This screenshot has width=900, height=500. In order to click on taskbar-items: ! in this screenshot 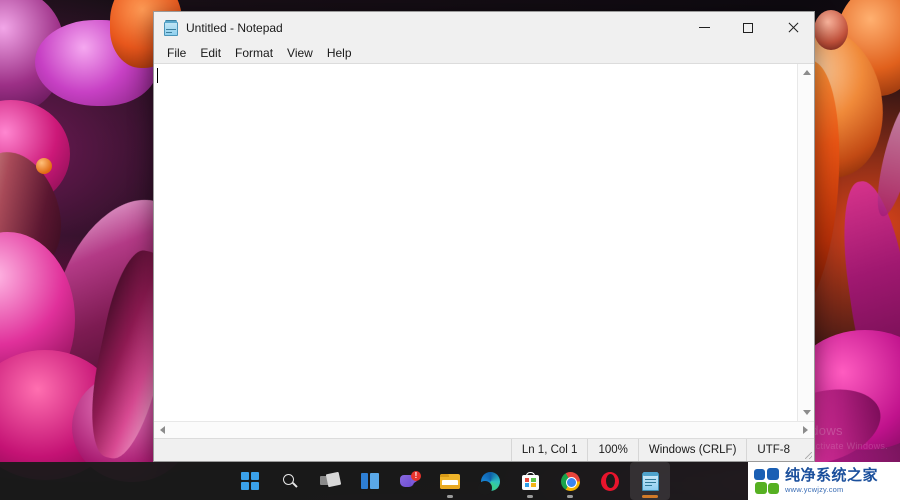, I will do `click(450, 481)`.